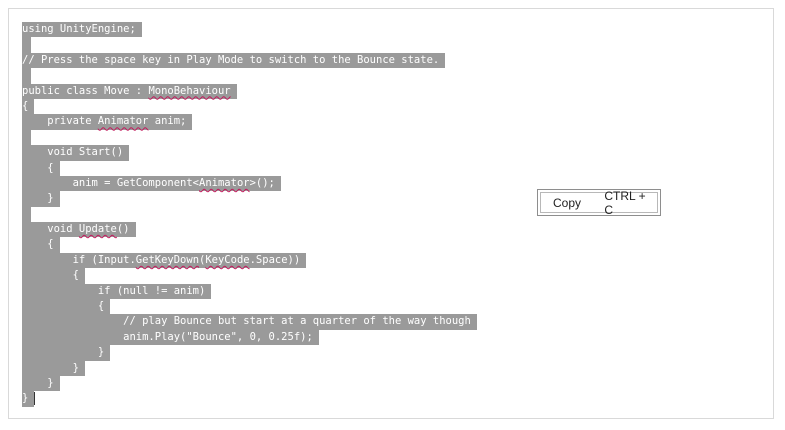 The width and height of the screenshot is (785, 430). Describe the element at coordinates (249, 260) in the screenshot. I see `code-line: if (Input.GetKeyDown(KeyCode.Space))` at that location.